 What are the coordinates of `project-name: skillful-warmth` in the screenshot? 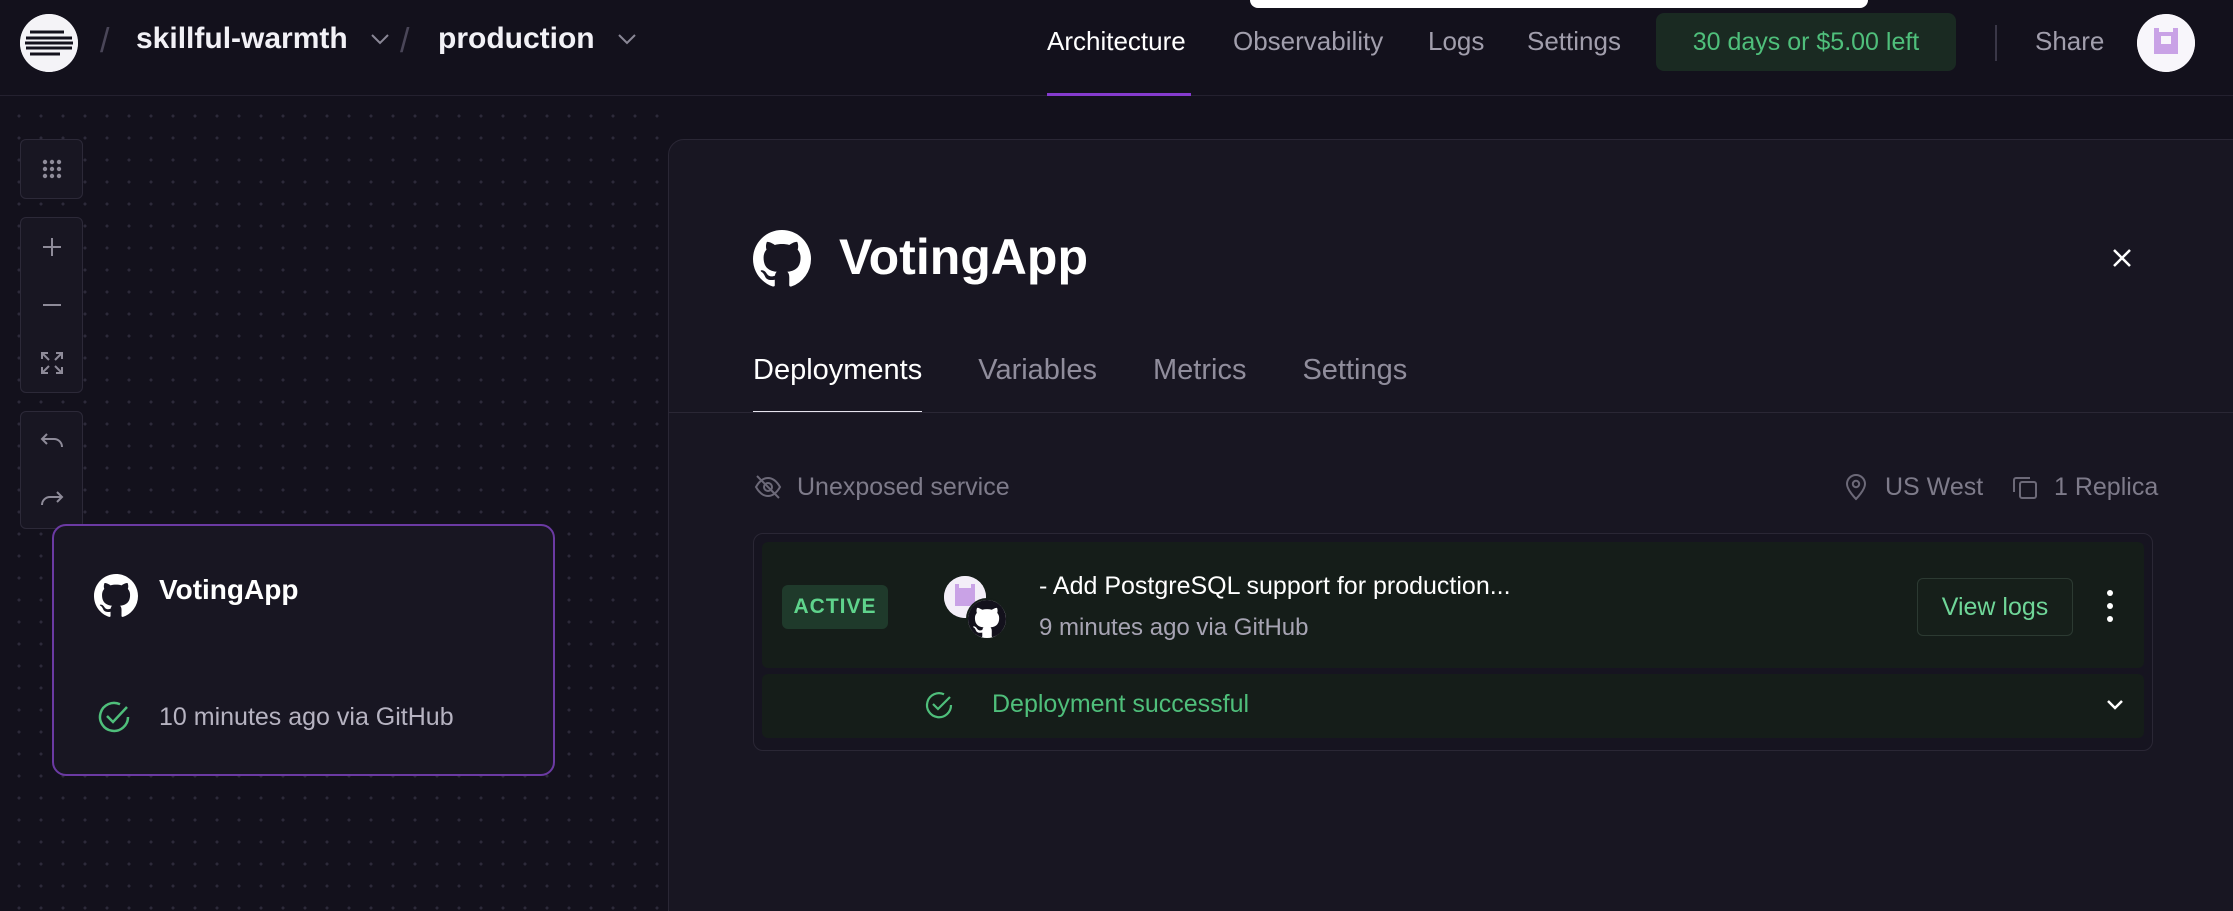 It's located at (242, 38).